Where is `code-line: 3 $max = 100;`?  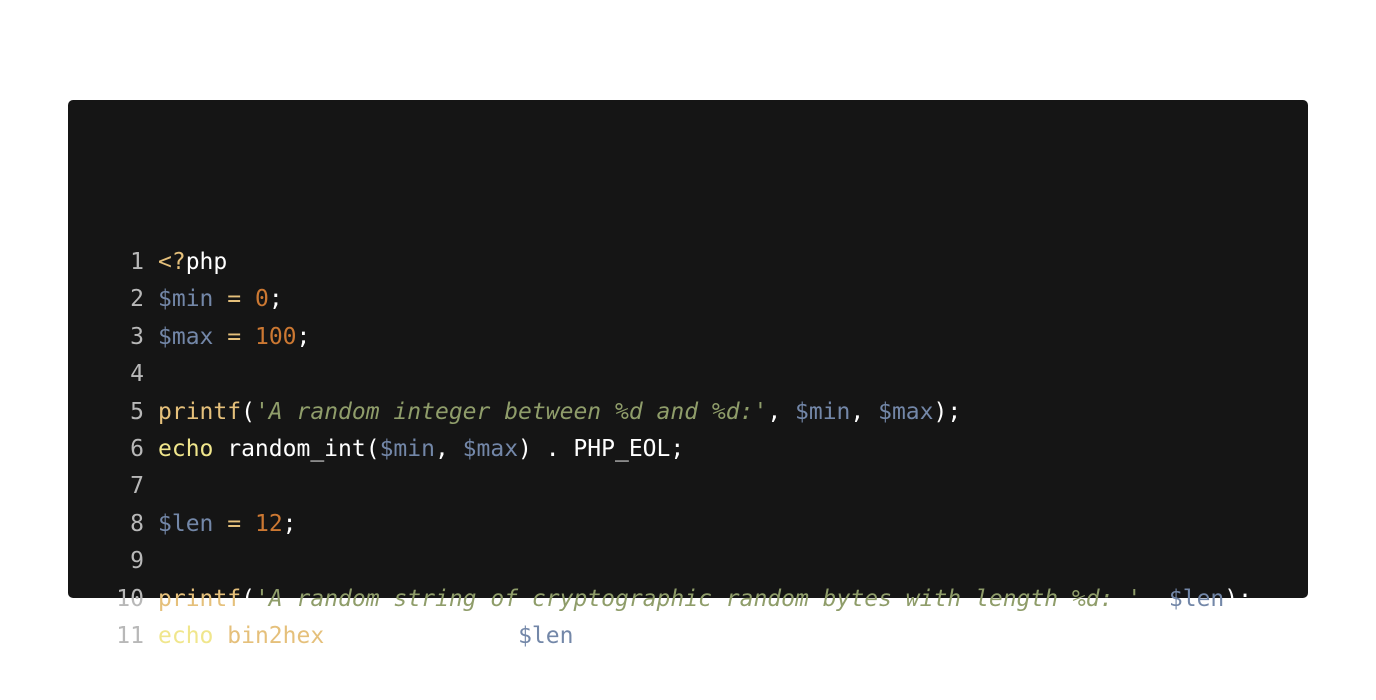
code-line: 3 $max = 100; is located at coordinates (688, 337).